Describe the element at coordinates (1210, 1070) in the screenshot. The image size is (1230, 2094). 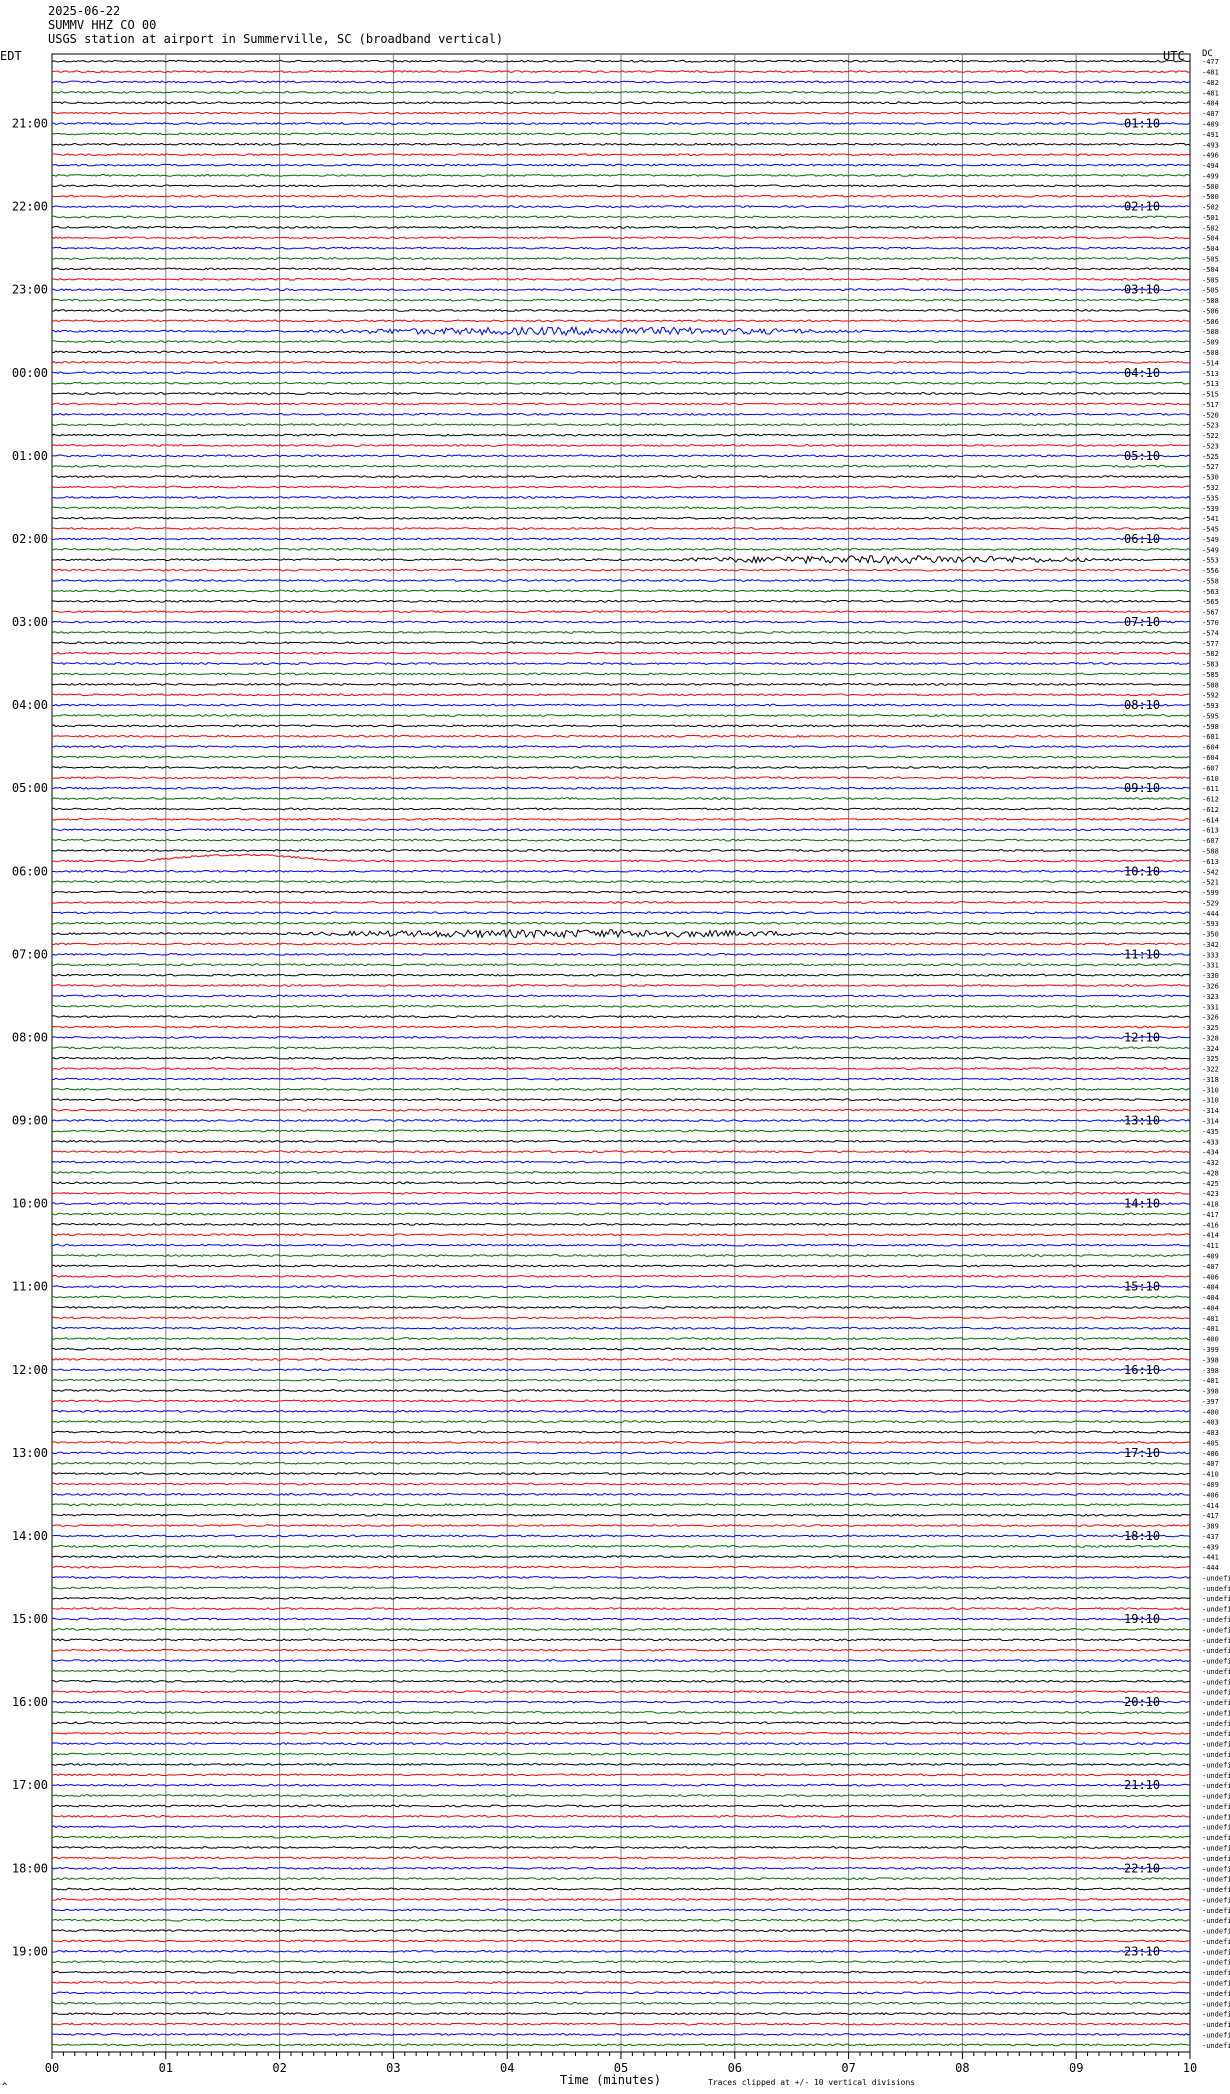
I see `dc-offset-value: -322` at that location.